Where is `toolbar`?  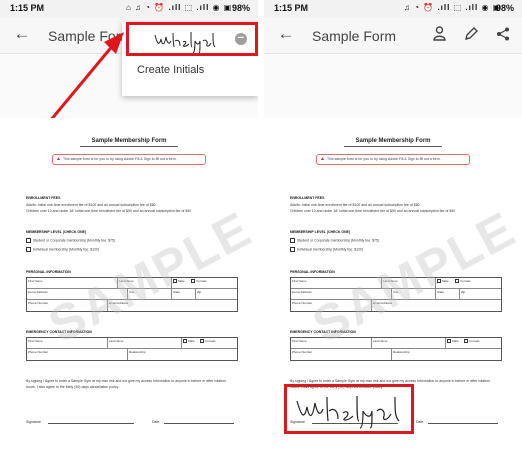 toolbar is located at coordinates (468, 35).